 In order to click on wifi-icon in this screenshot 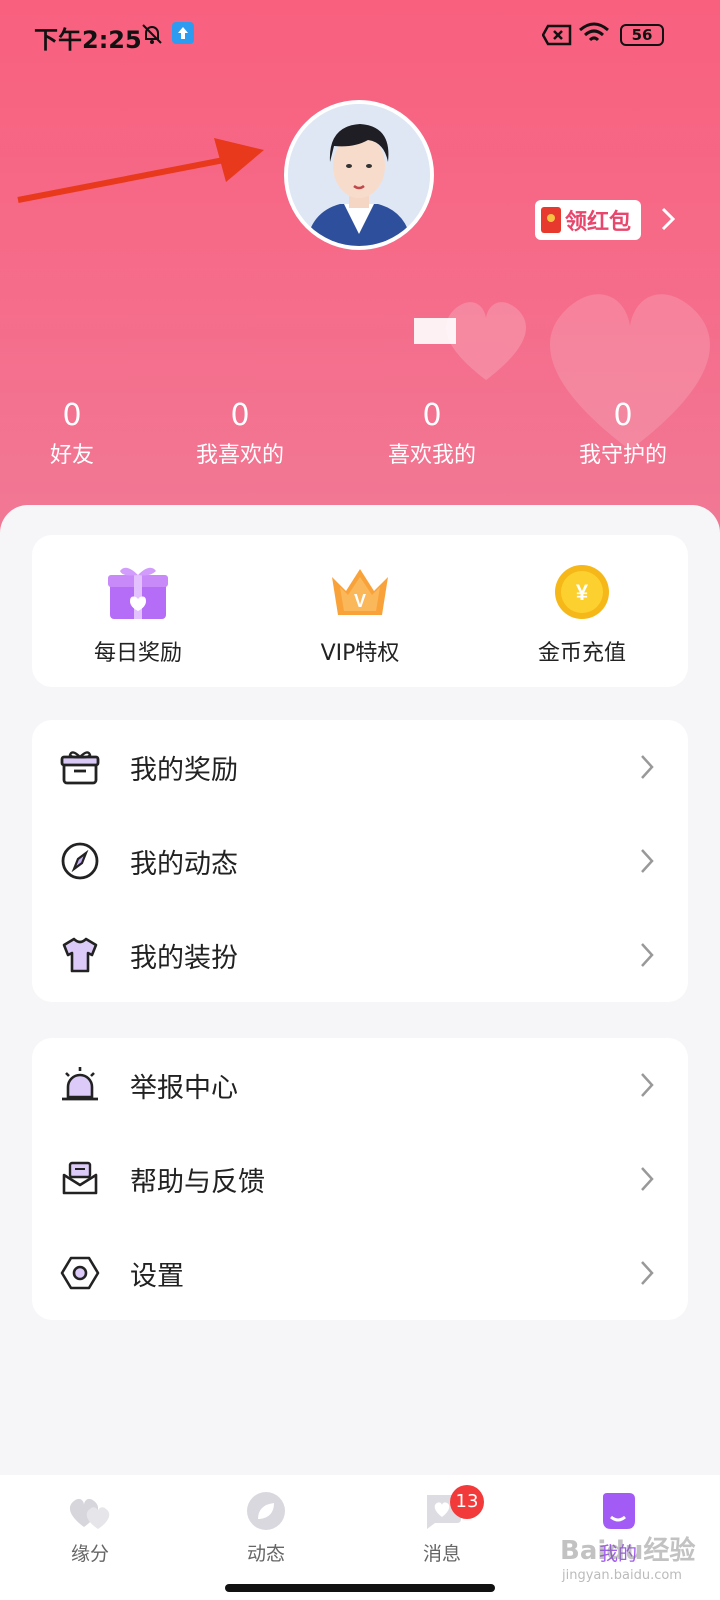, I will do `click(594, 32)`.